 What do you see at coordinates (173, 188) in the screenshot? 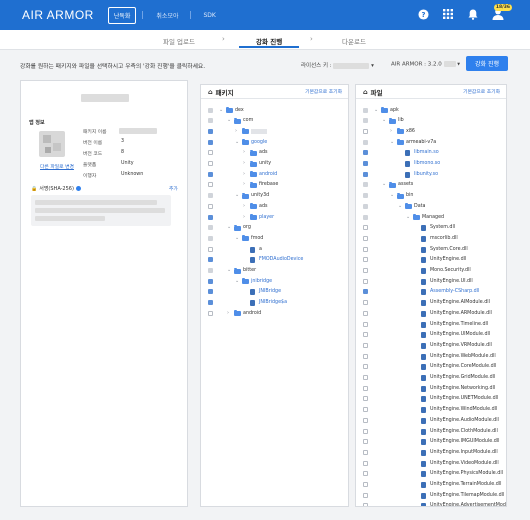
I see `signature-add-link: 추가` at bounding box center [173, 188].